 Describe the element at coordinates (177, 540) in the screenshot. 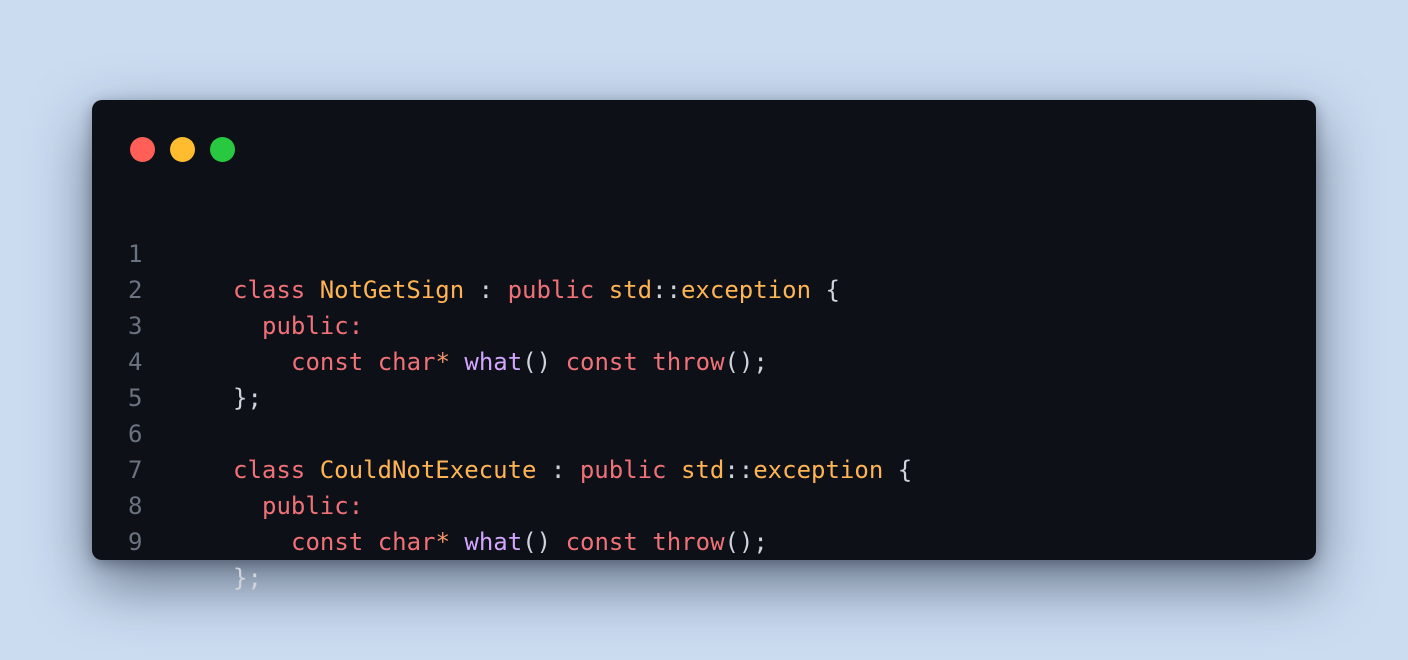

I see `code-line: 9 };` at that location.